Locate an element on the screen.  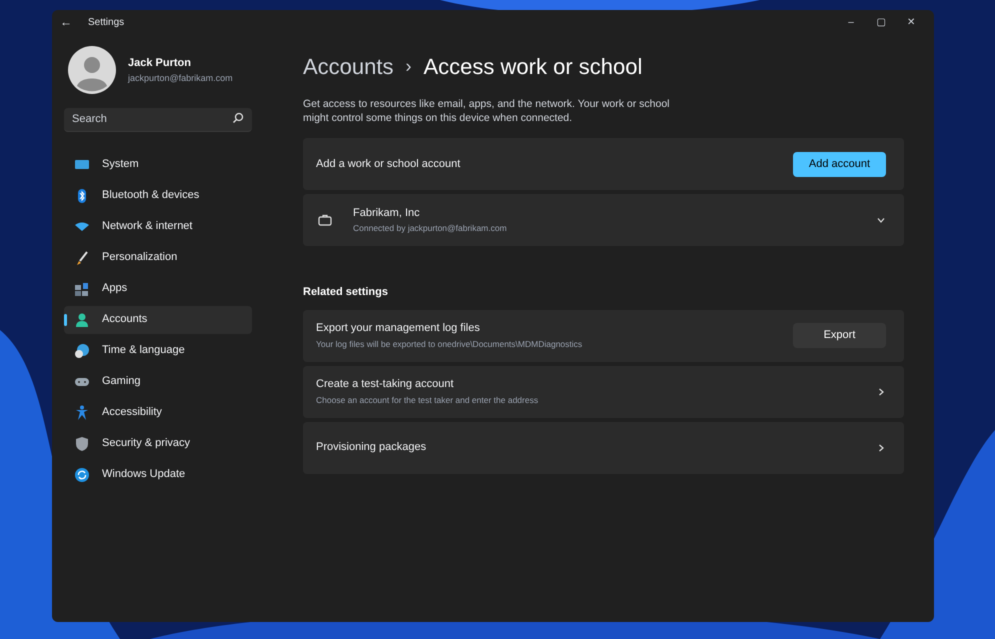
shield-icon is located at coordinates (82, 444).